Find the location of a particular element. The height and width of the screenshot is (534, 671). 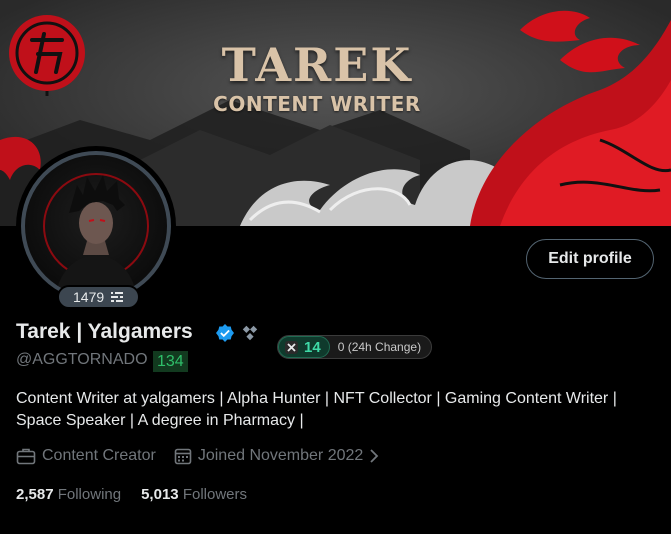

calendar-icon is located at coordinates (183, 456).